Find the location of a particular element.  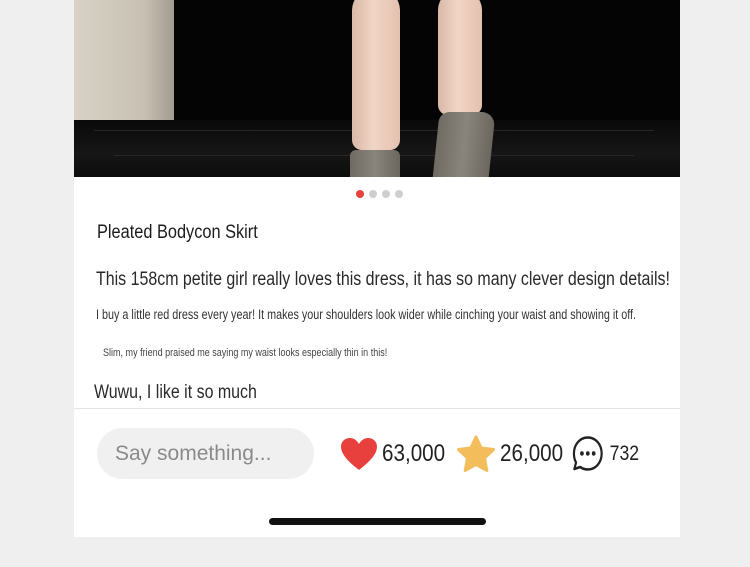

home-indicator is located at coordinates (377, 521).